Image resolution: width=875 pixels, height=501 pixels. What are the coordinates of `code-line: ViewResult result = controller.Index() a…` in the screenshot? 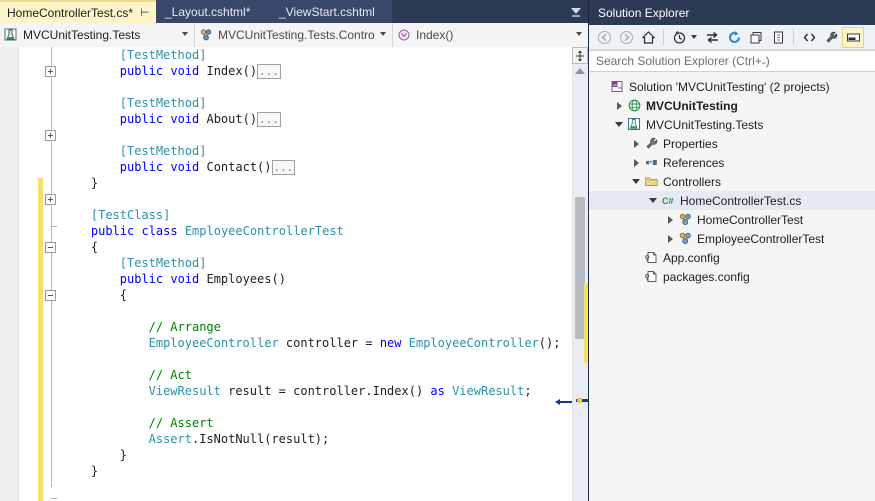 It's located at (310, 391).